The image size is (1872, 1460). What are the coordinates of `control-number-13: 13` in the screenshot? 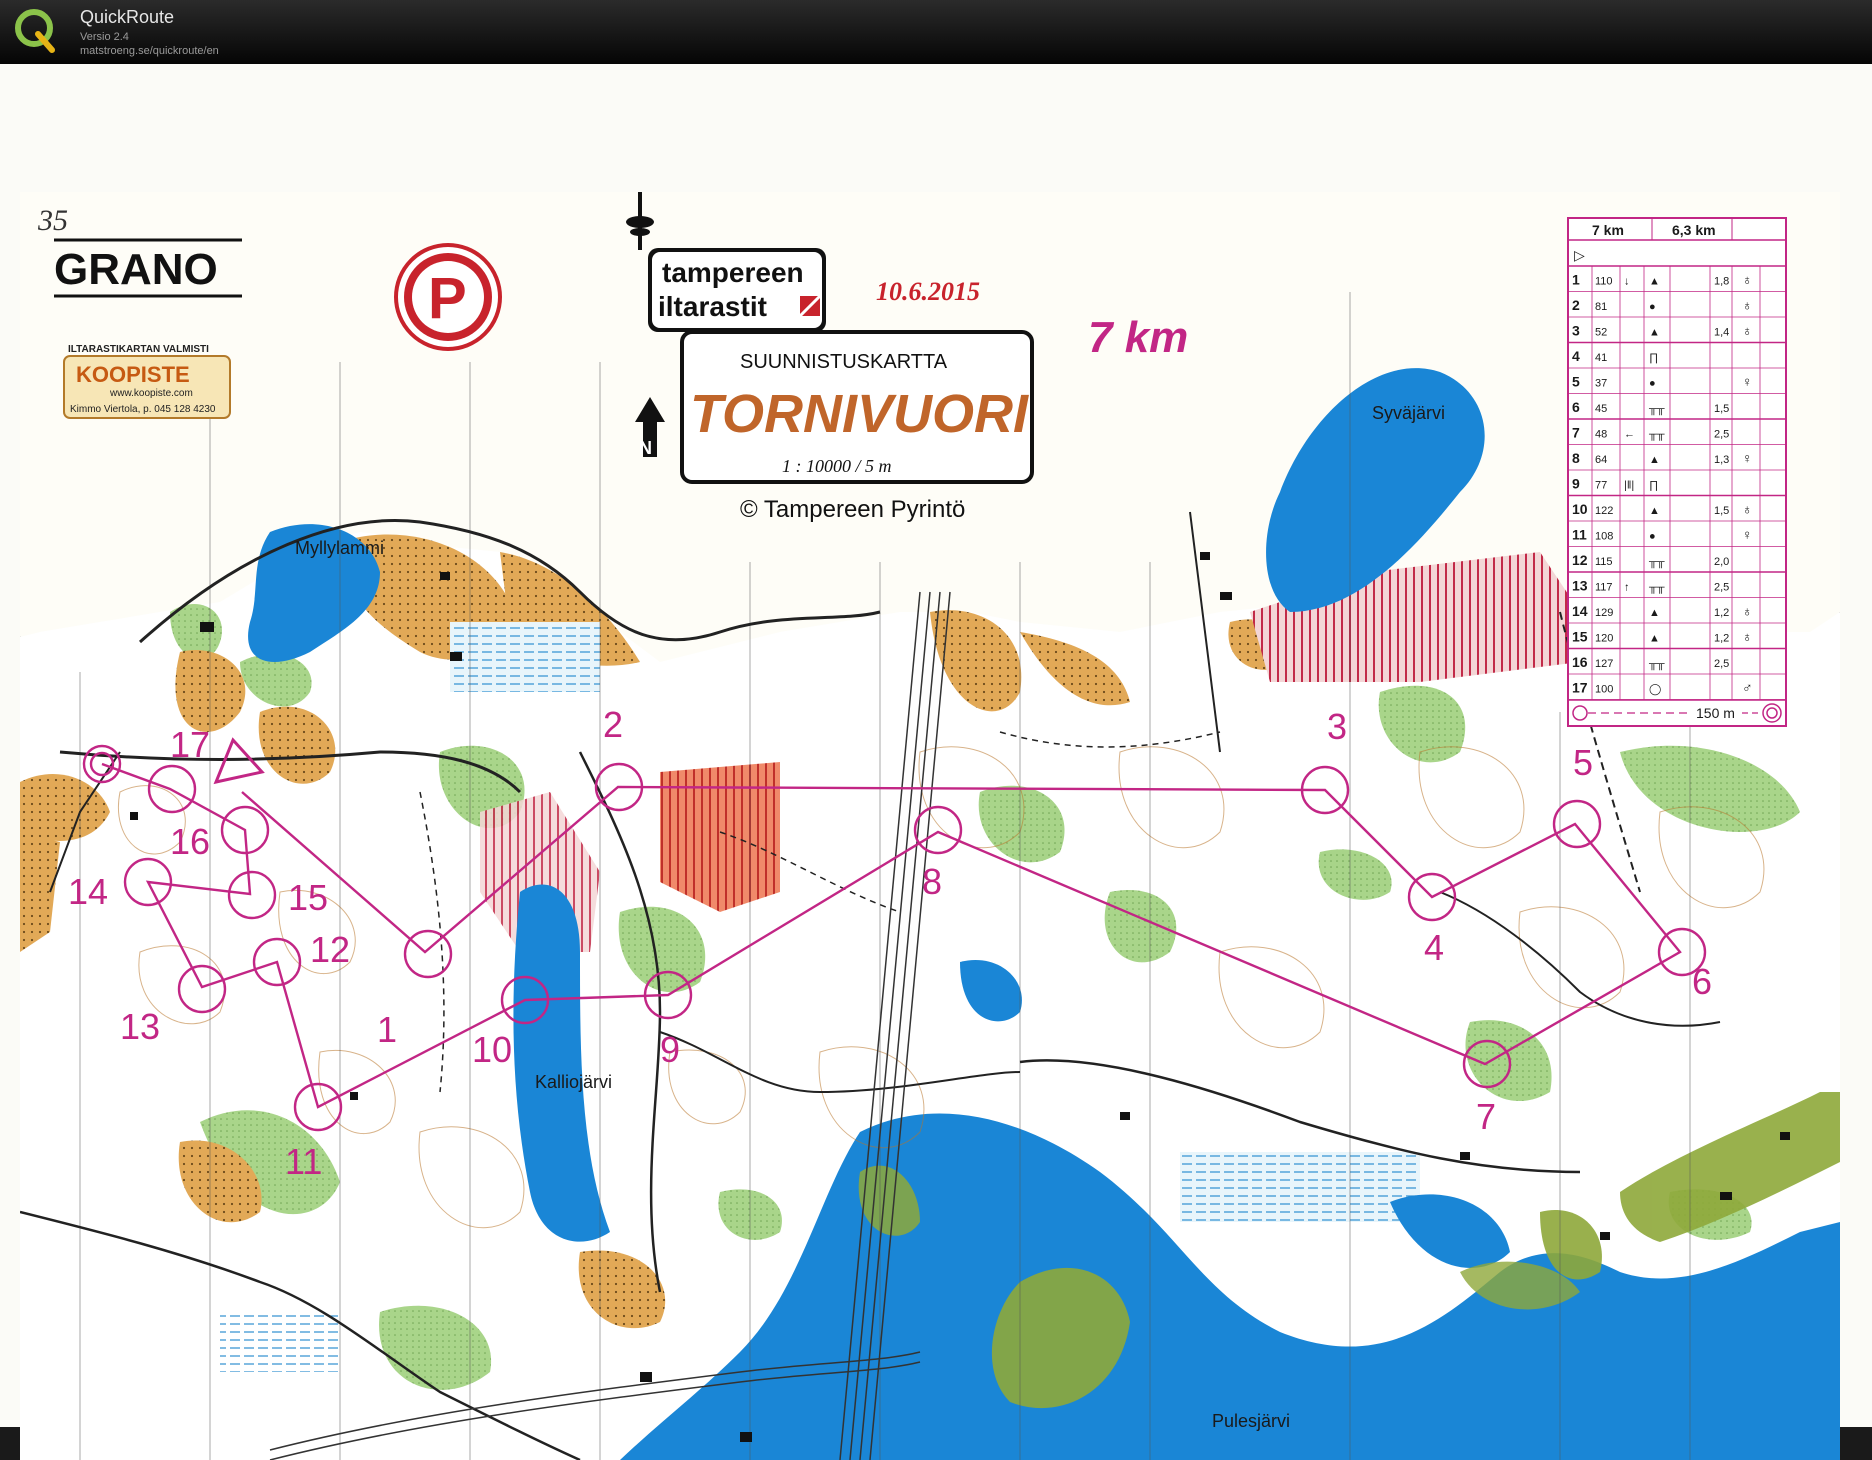 It's located at (140, 1026).